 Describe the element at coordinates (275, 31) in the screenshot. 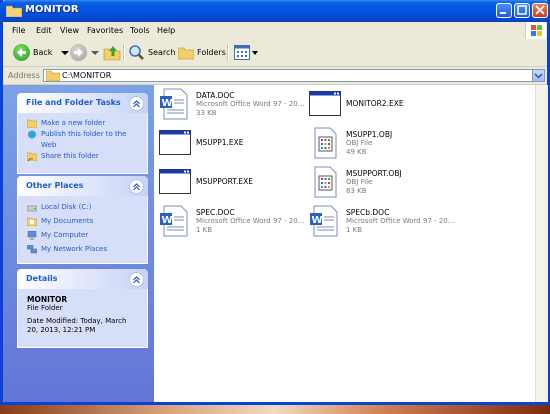

I see `menu-bar: File Edit View Favorites Tools Help` at that location.